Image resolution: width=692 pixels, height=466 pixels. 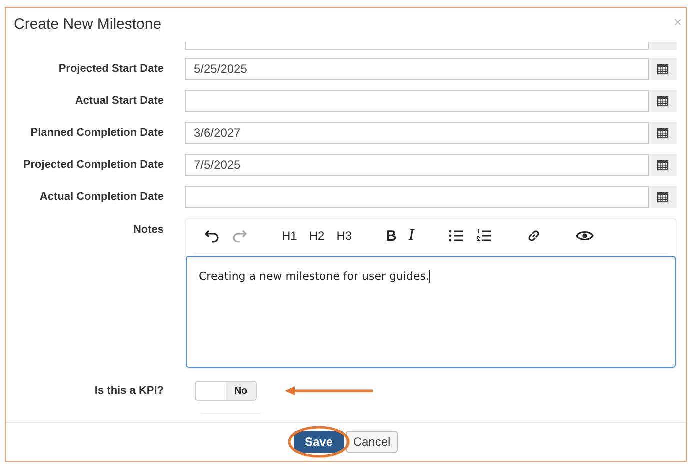 What do you see at coordinates (417, 69) in the screenshot?
I see `date-field: 5/25/2025` at bounding box center [417, 69].